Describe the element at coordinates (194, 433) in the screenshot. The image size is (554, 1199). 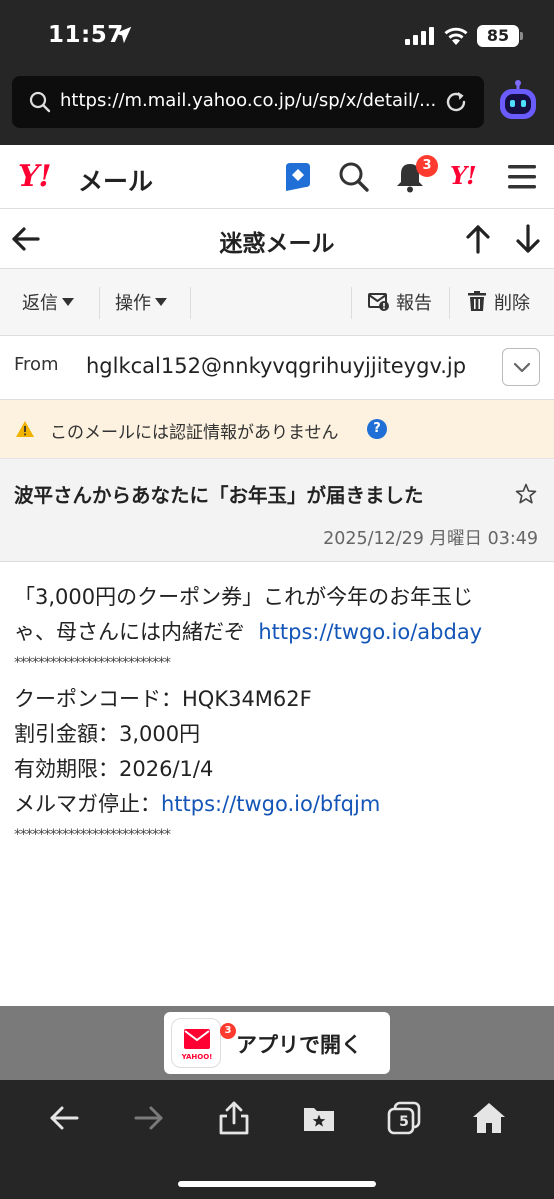
I see `warning-text: このメールには認証情報がありません` at that location.